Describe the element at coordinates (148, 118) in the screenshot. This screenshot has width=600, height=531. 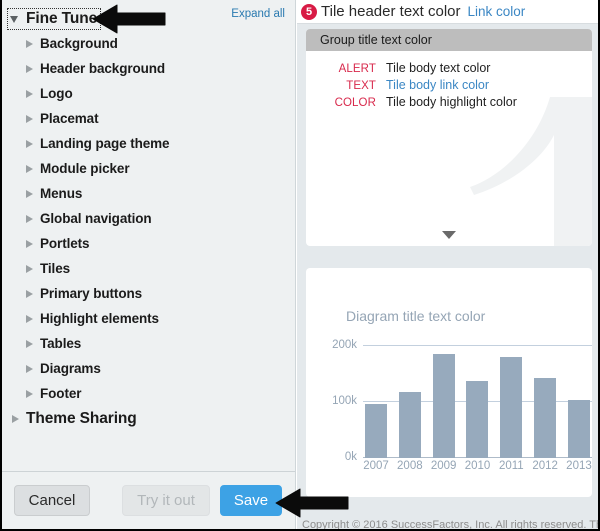
I see `tree-item-placemat: Placemat` at that location.